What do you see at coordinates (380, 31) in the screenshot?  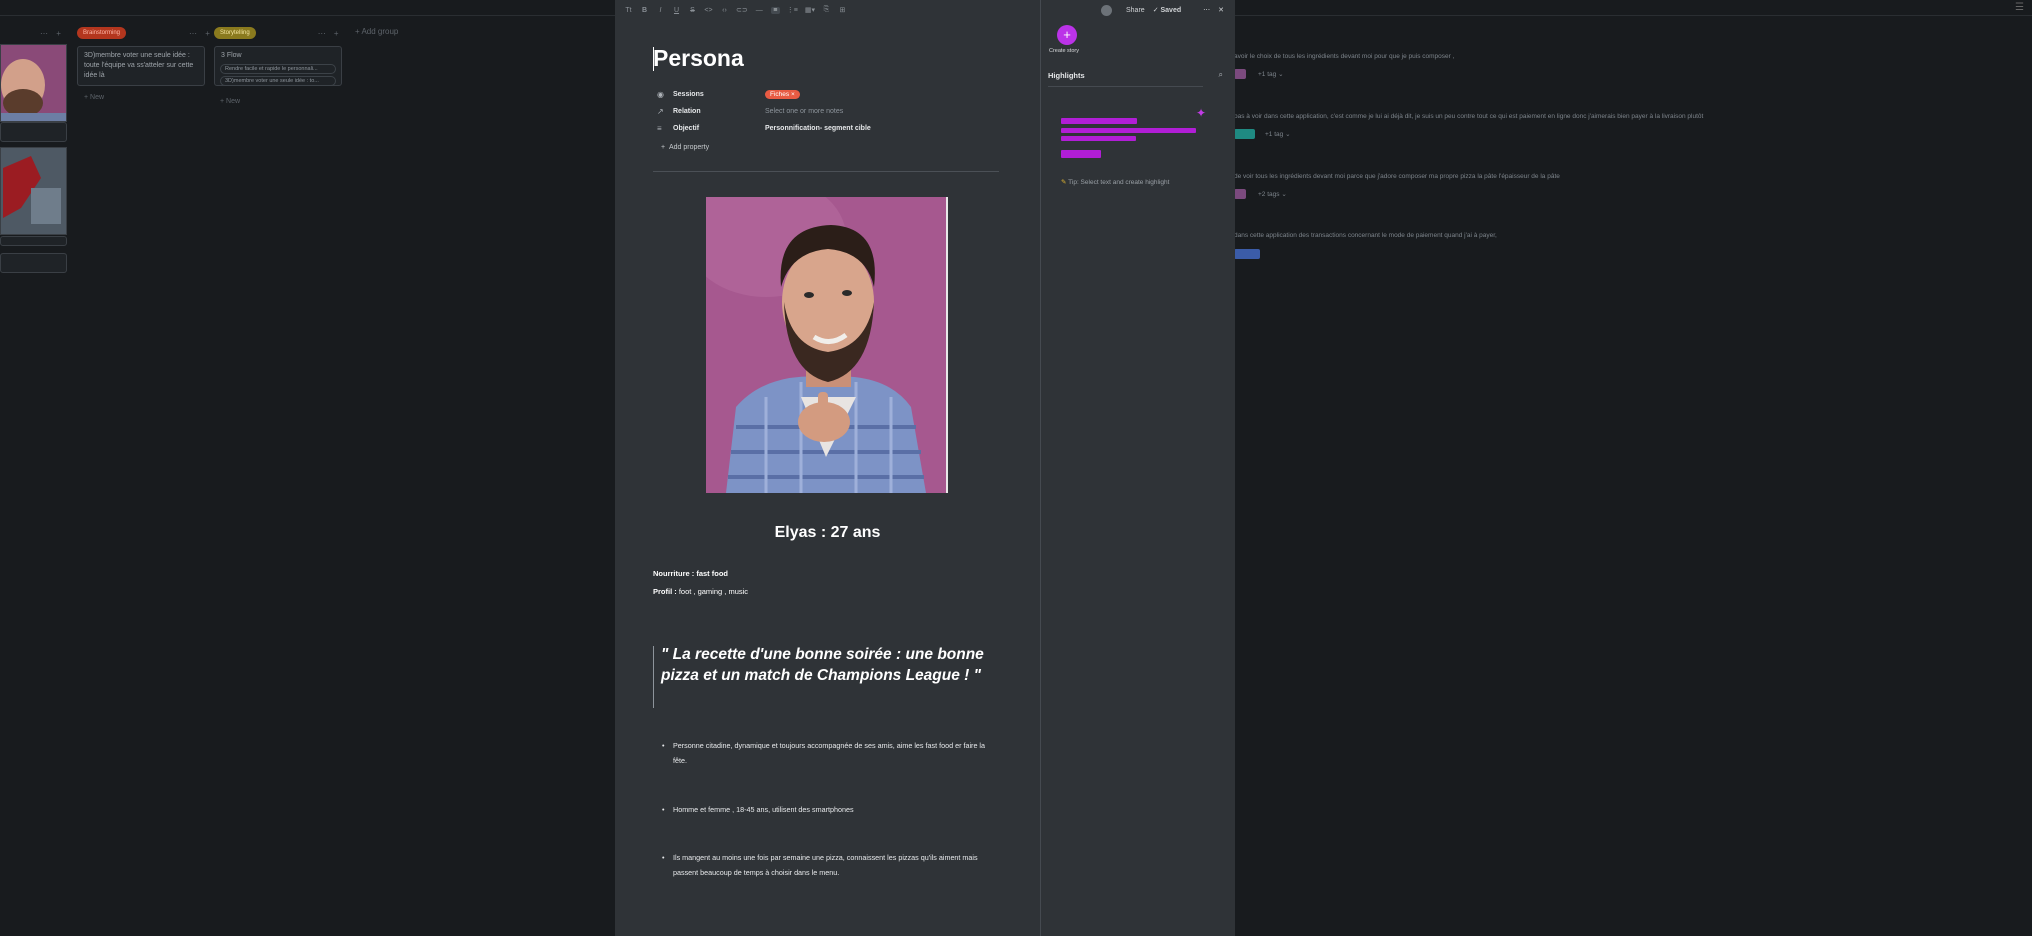 I see `add-group-label: Add group` at bounding box center [380, 31].